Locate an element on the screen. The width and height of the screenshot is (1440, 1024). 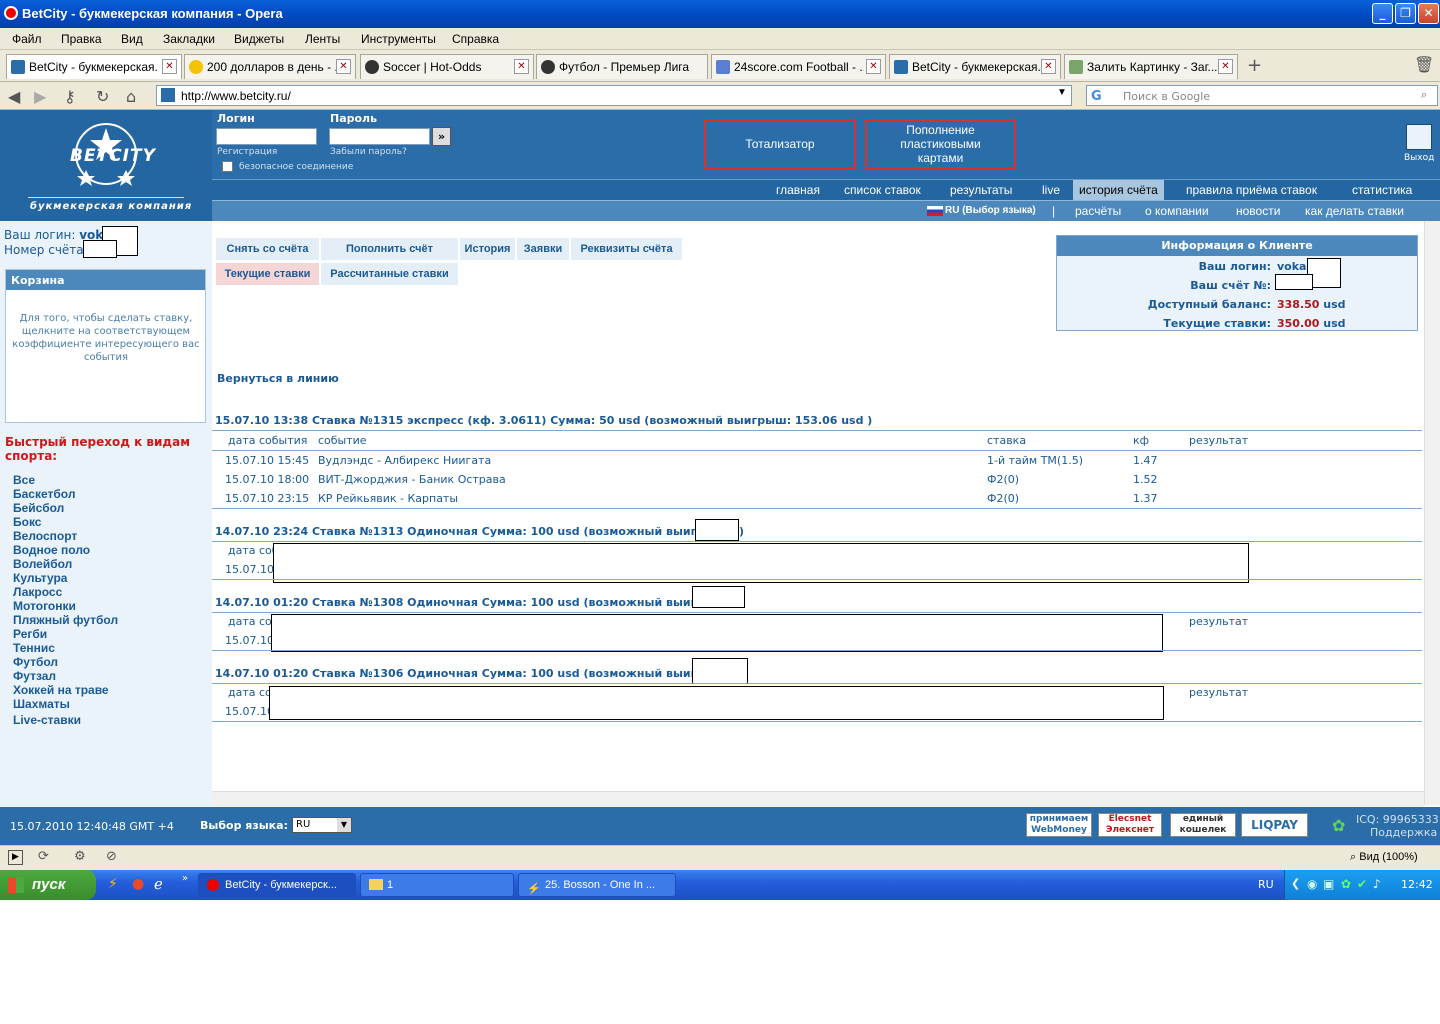
zoom-level: ⌕ Вид (100%) is located at coordinates (1384, 857).